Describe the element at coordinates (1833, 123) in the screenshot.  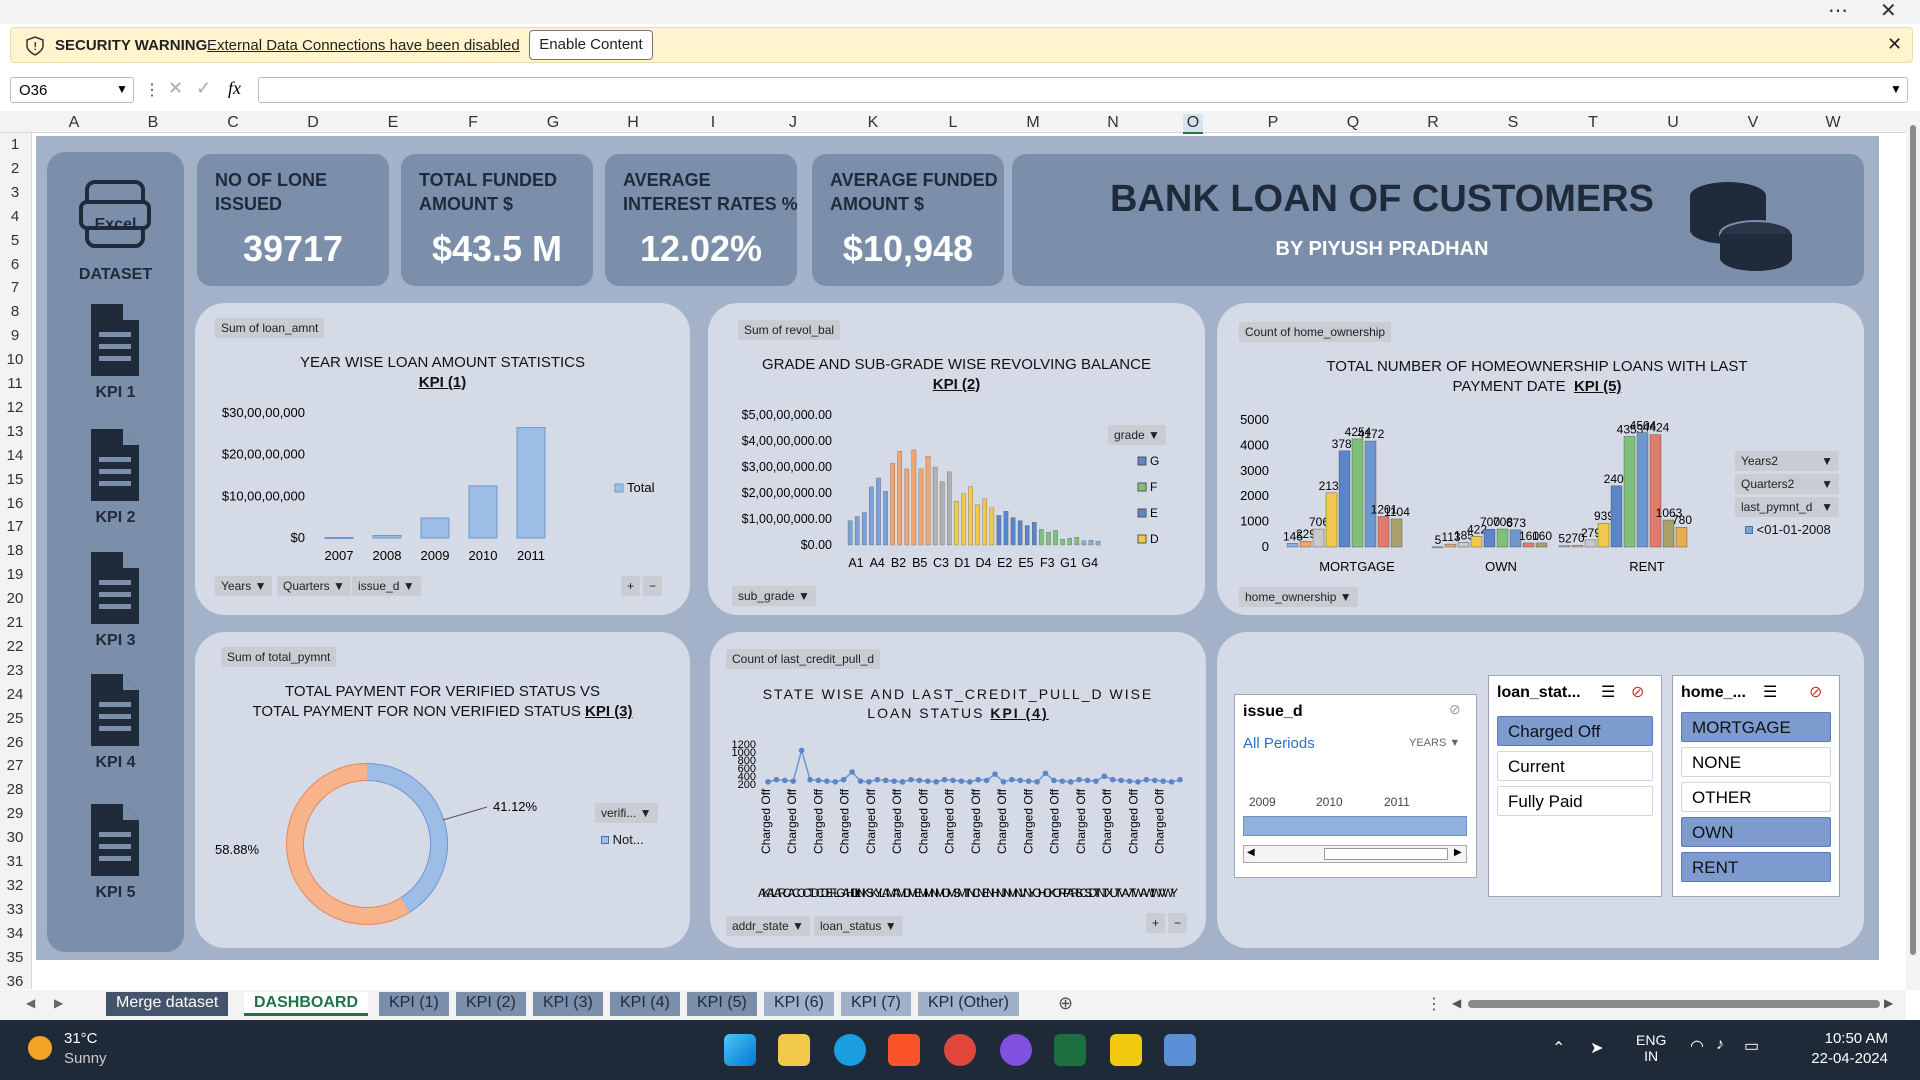
I see `column-header: W` at that location.